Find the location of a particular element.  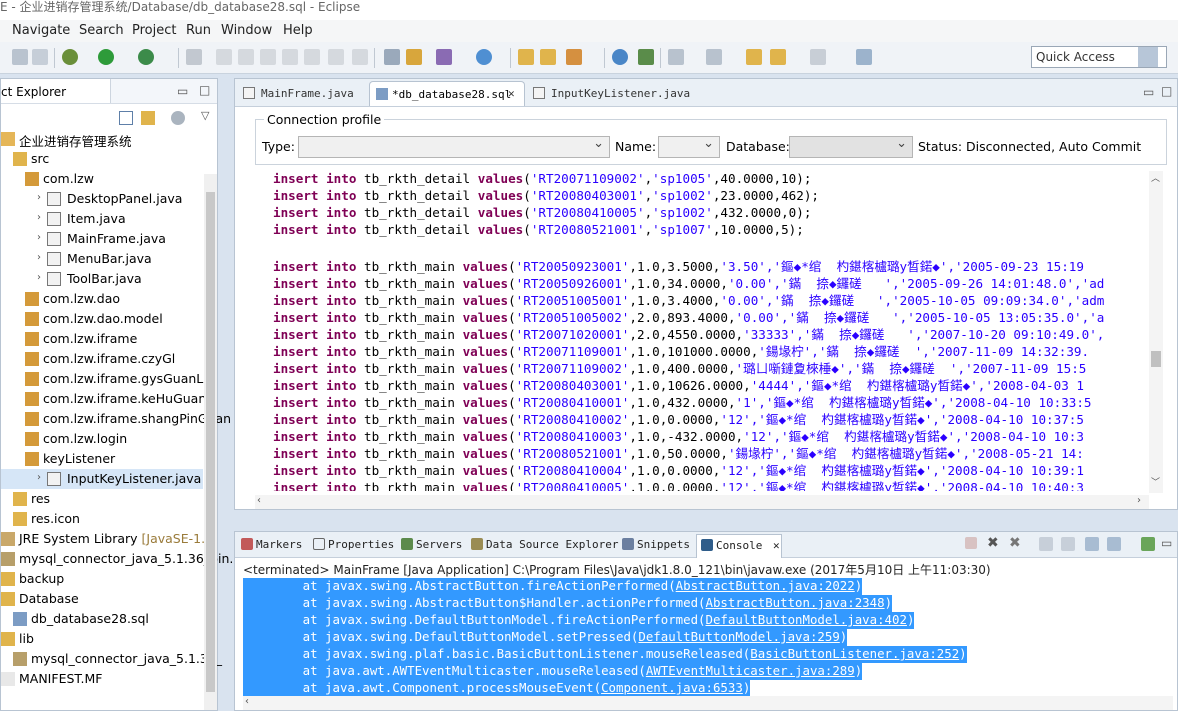

tree-item: Database is located at coordinates (102, 599).